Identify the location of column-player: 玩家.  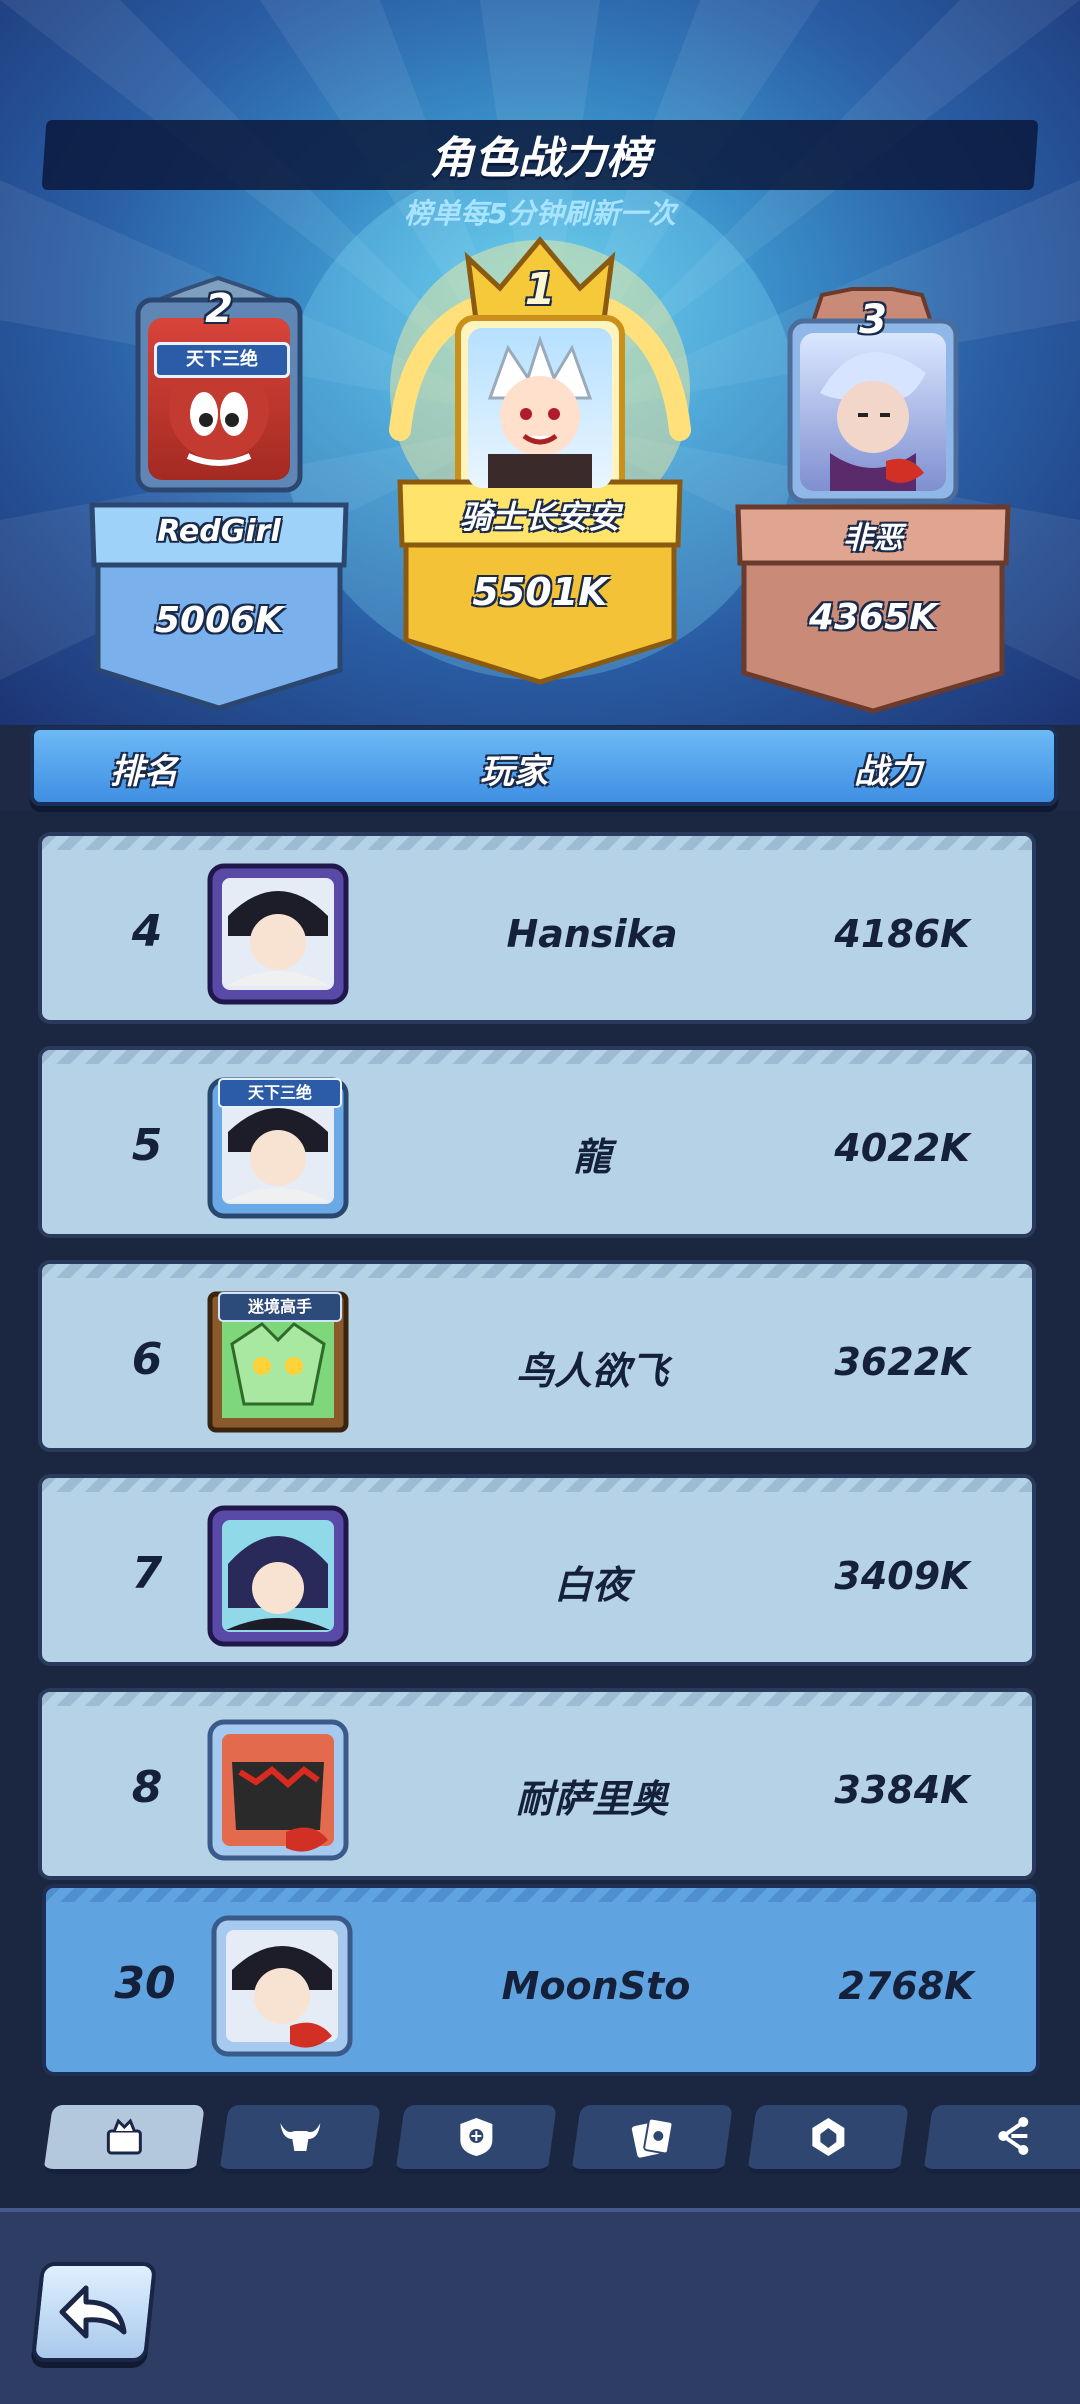
(514, 772).